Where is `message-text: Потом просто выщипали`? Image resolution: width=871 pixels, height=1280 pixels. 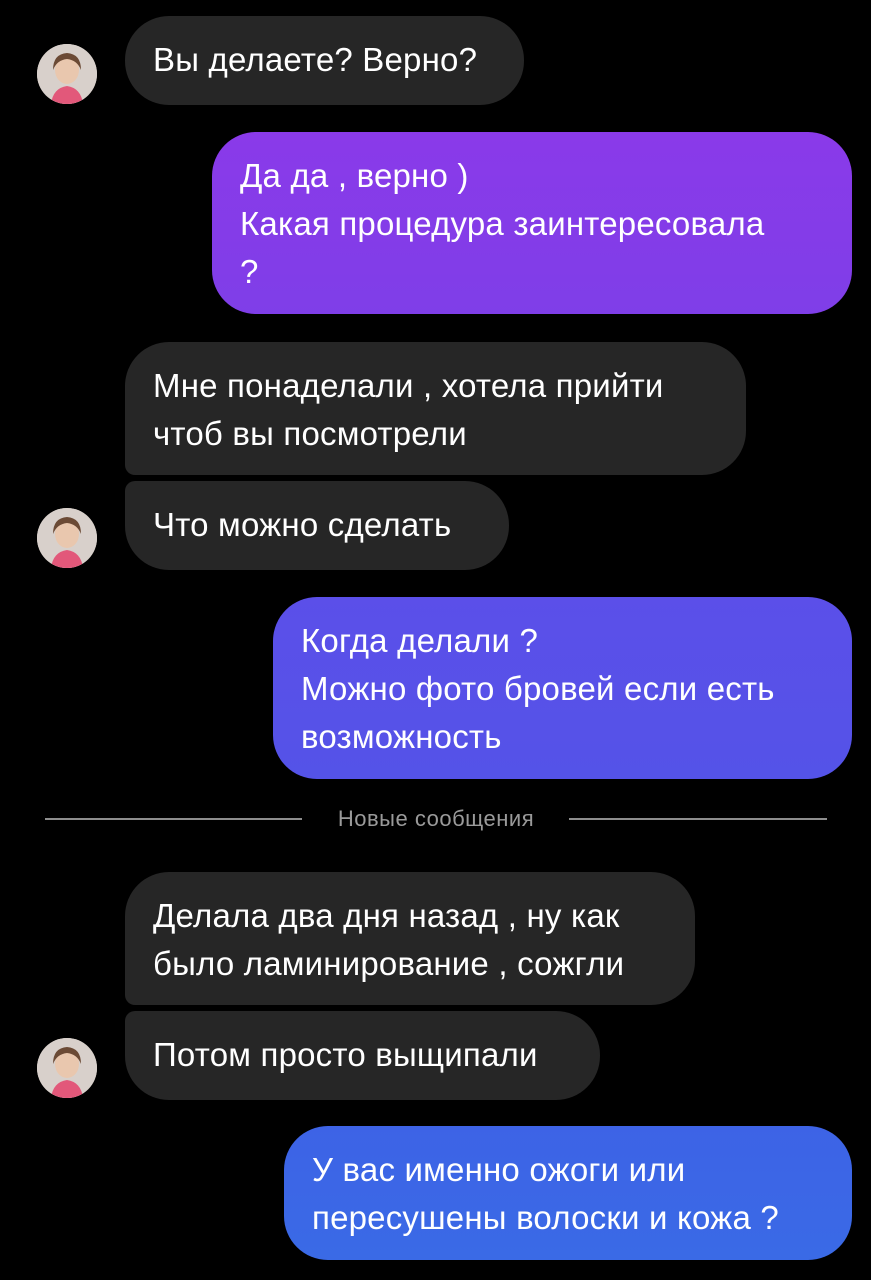
message-text: Потом просто выщипали is located at coordinates (345, 1054).